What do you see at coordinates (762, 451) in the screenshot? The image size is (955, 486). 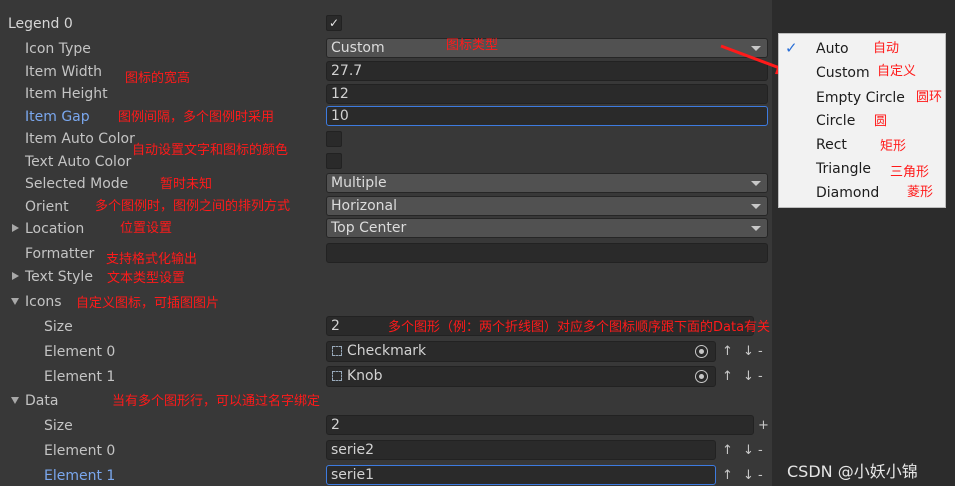 I see `data-element0-remove-button: -` at bounding box center [762, 451].